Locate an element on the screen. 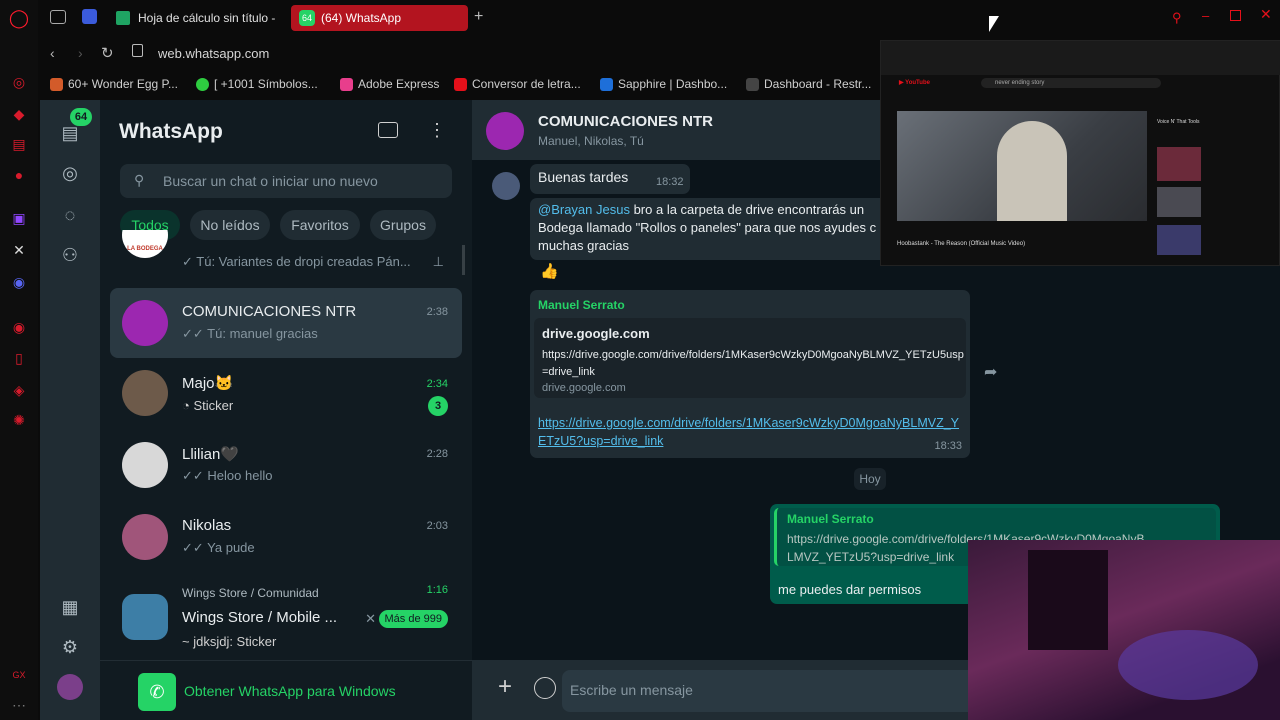 This screenshot has height=720, width=1280. overlay-search: never ending story is located at coordinates (1071, 83).